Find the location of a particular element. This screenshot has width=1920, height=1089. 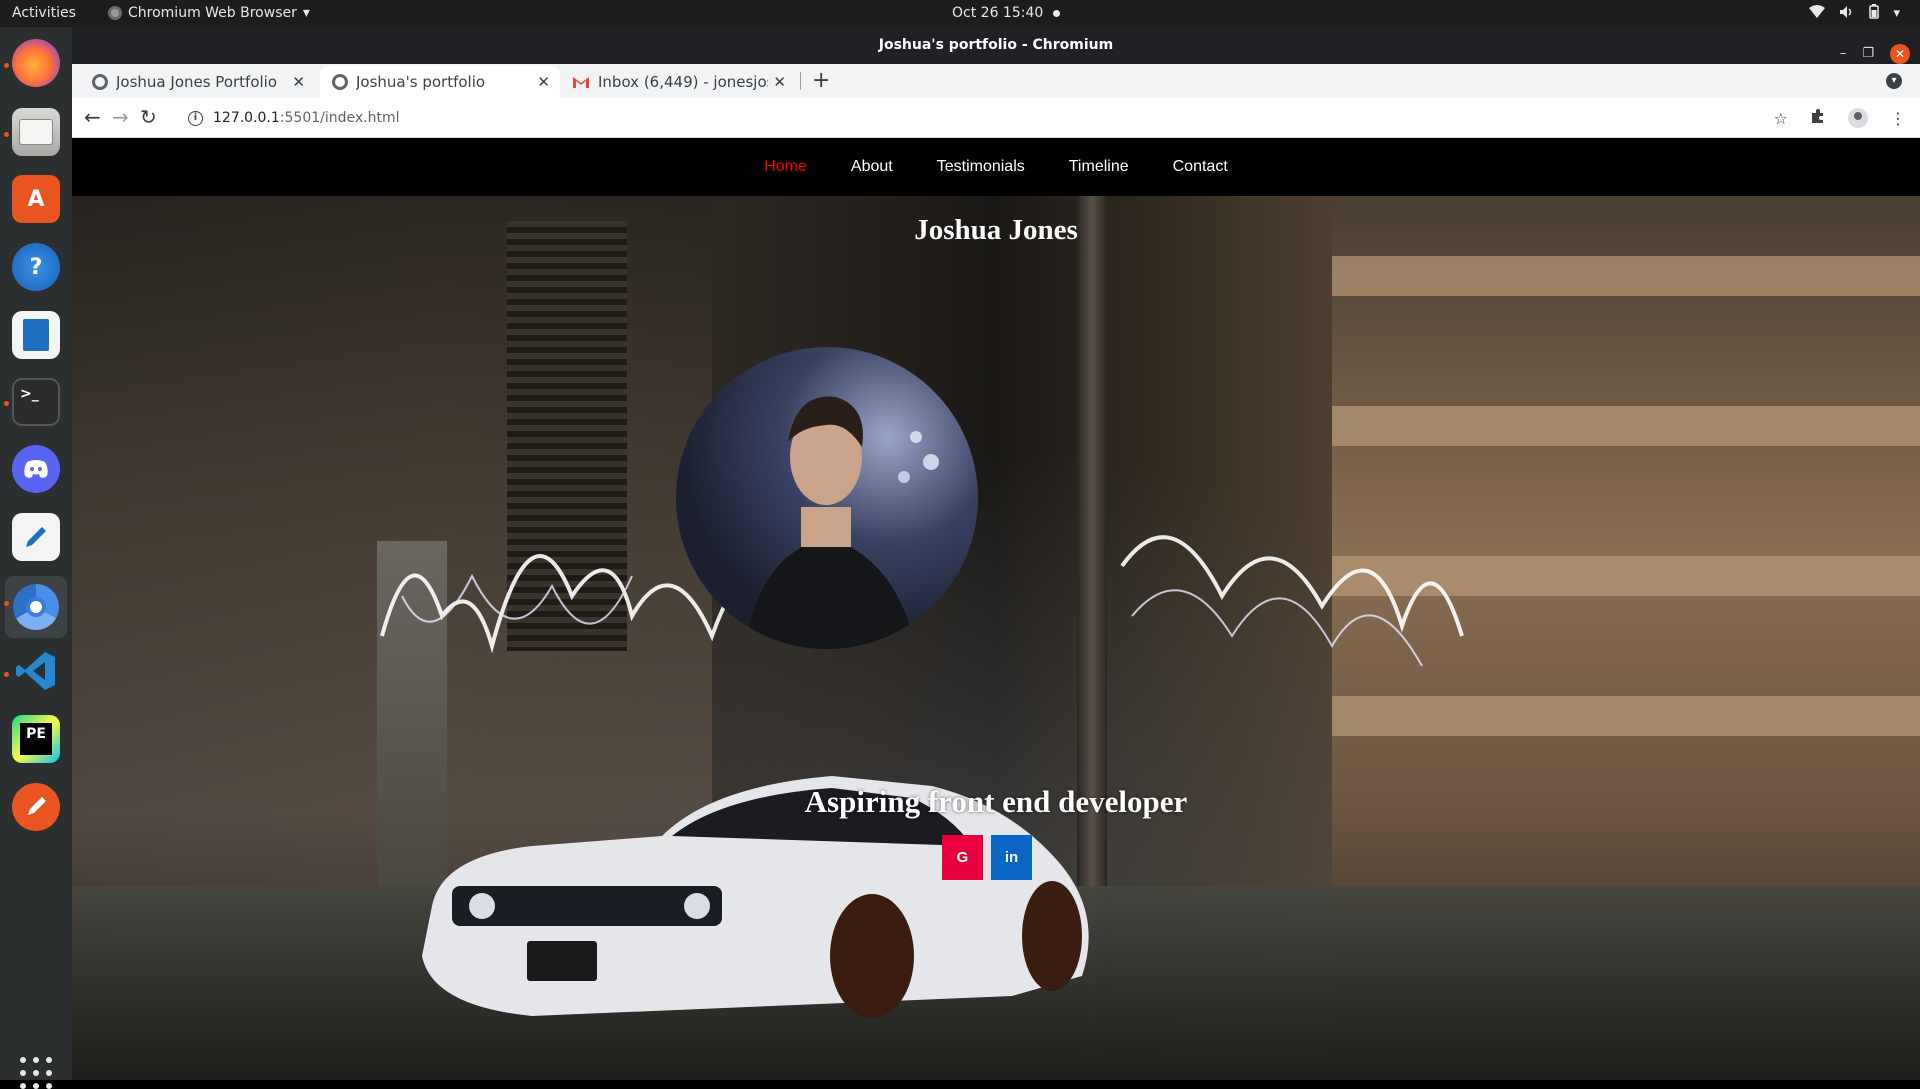

more-menu-icon: ⋮ is located at coordinates (1898, 118).